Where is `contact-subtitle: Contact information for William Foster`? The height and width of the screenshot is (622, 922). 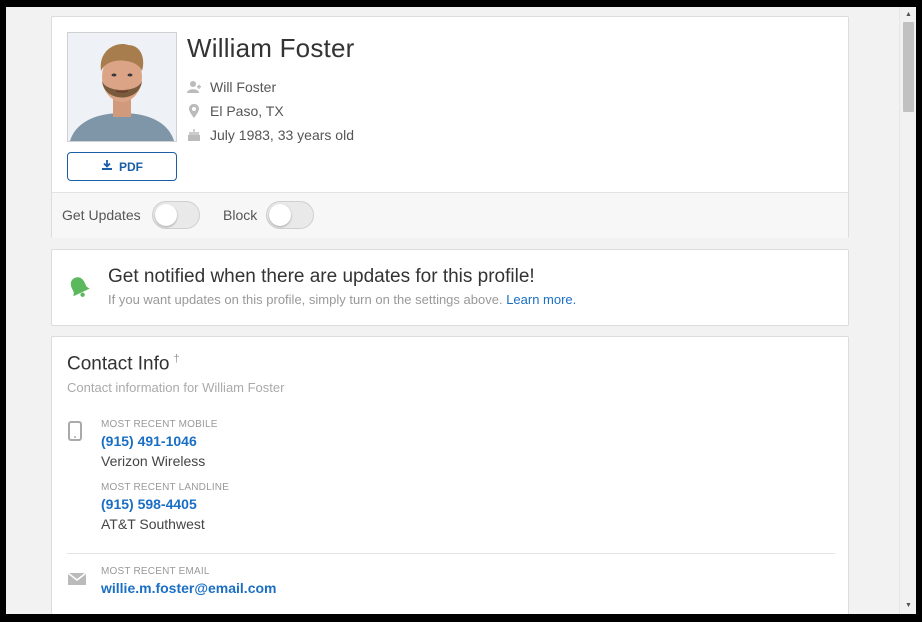 contact-subtitle: Contact information for William Foster is located at coordinates (176, 387).